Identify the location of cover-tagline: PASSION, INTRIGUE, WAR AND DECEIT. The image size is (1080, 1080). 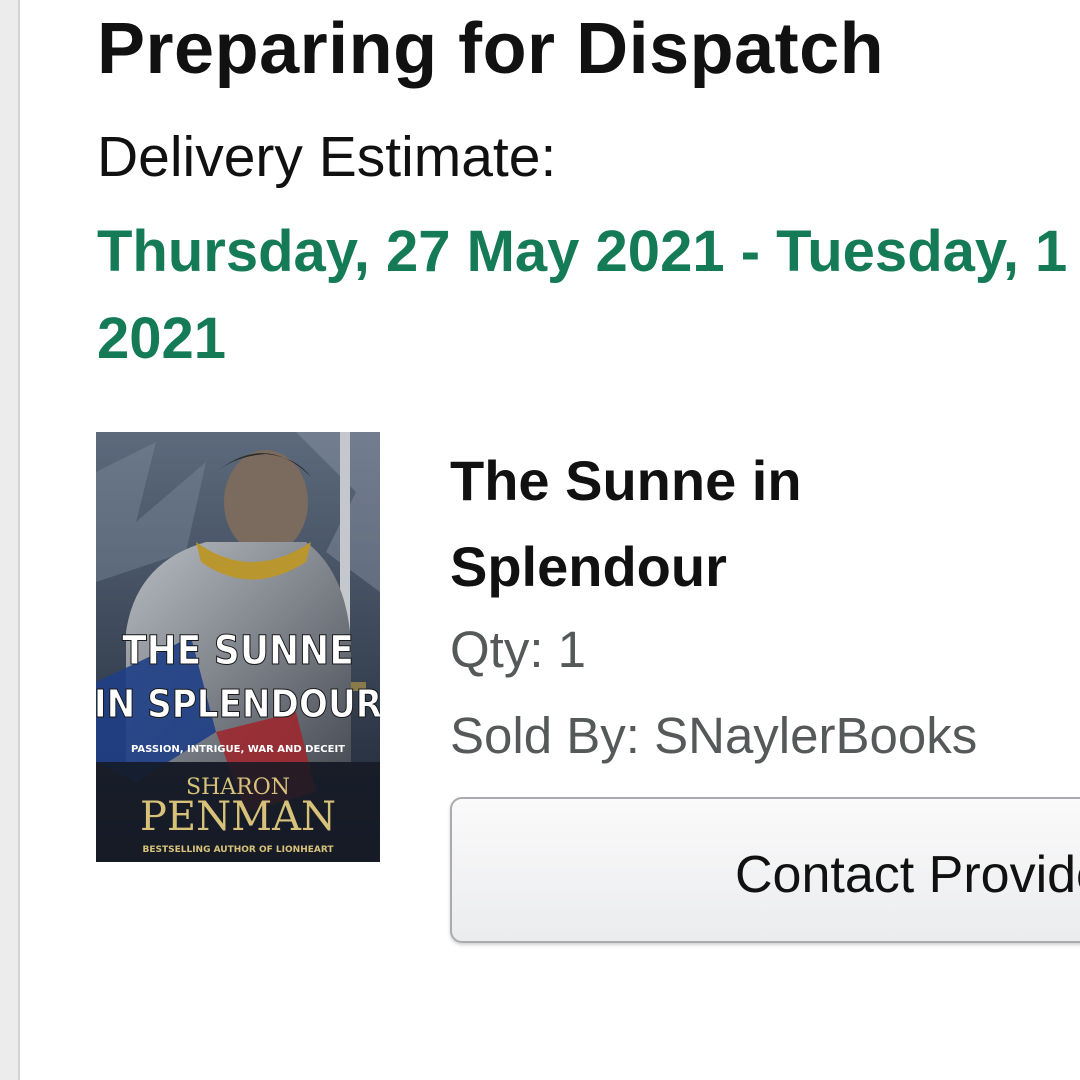
(238, 749).